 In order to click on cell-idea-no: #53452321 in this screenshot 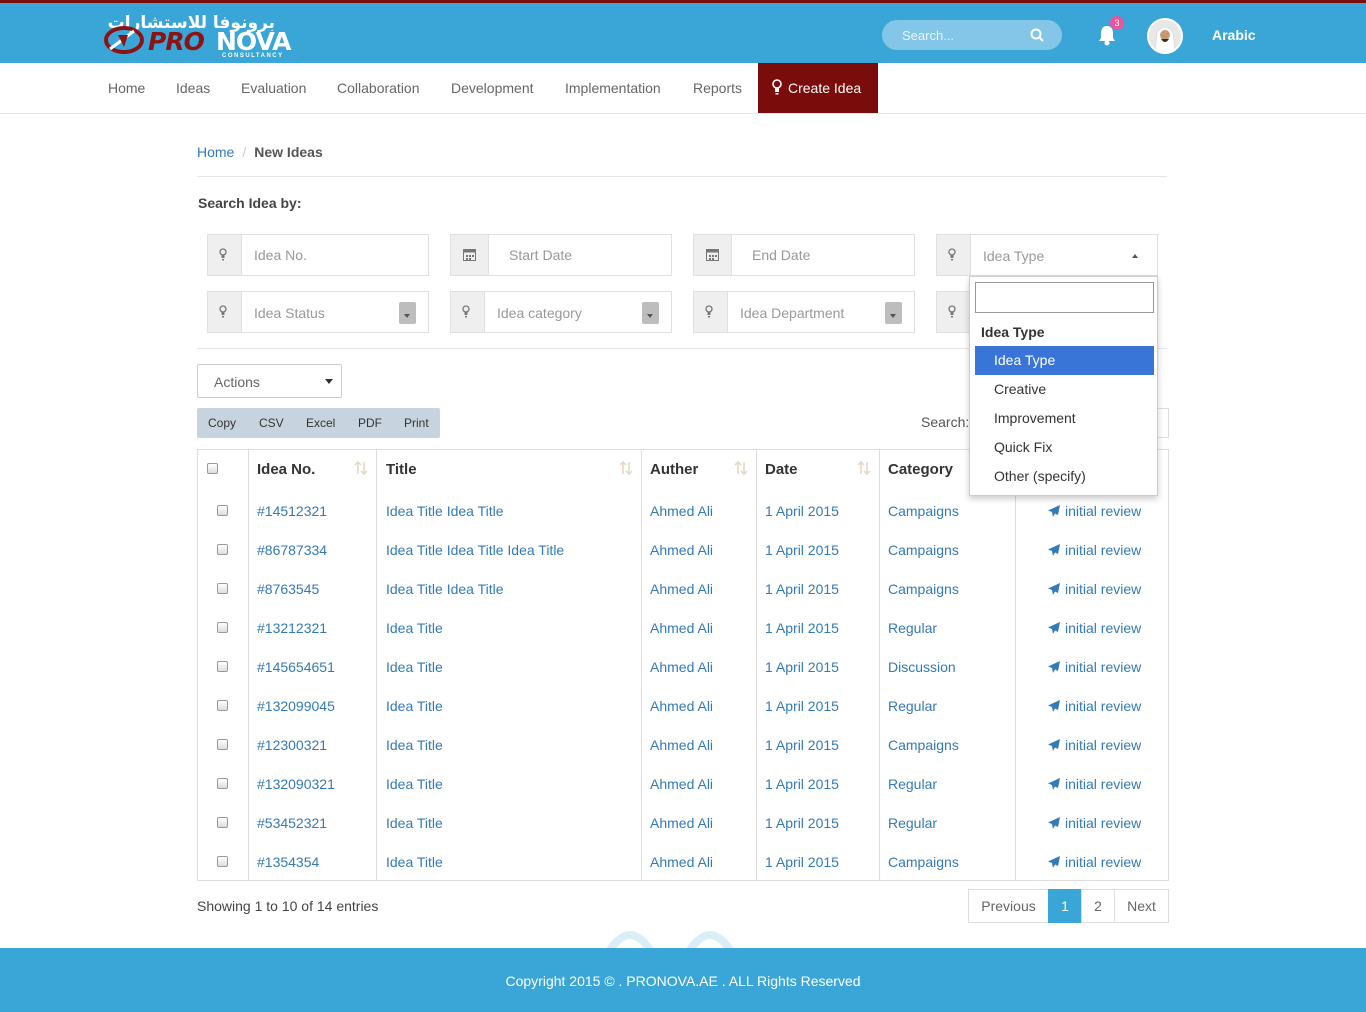, I will do `click(292, 823)`.